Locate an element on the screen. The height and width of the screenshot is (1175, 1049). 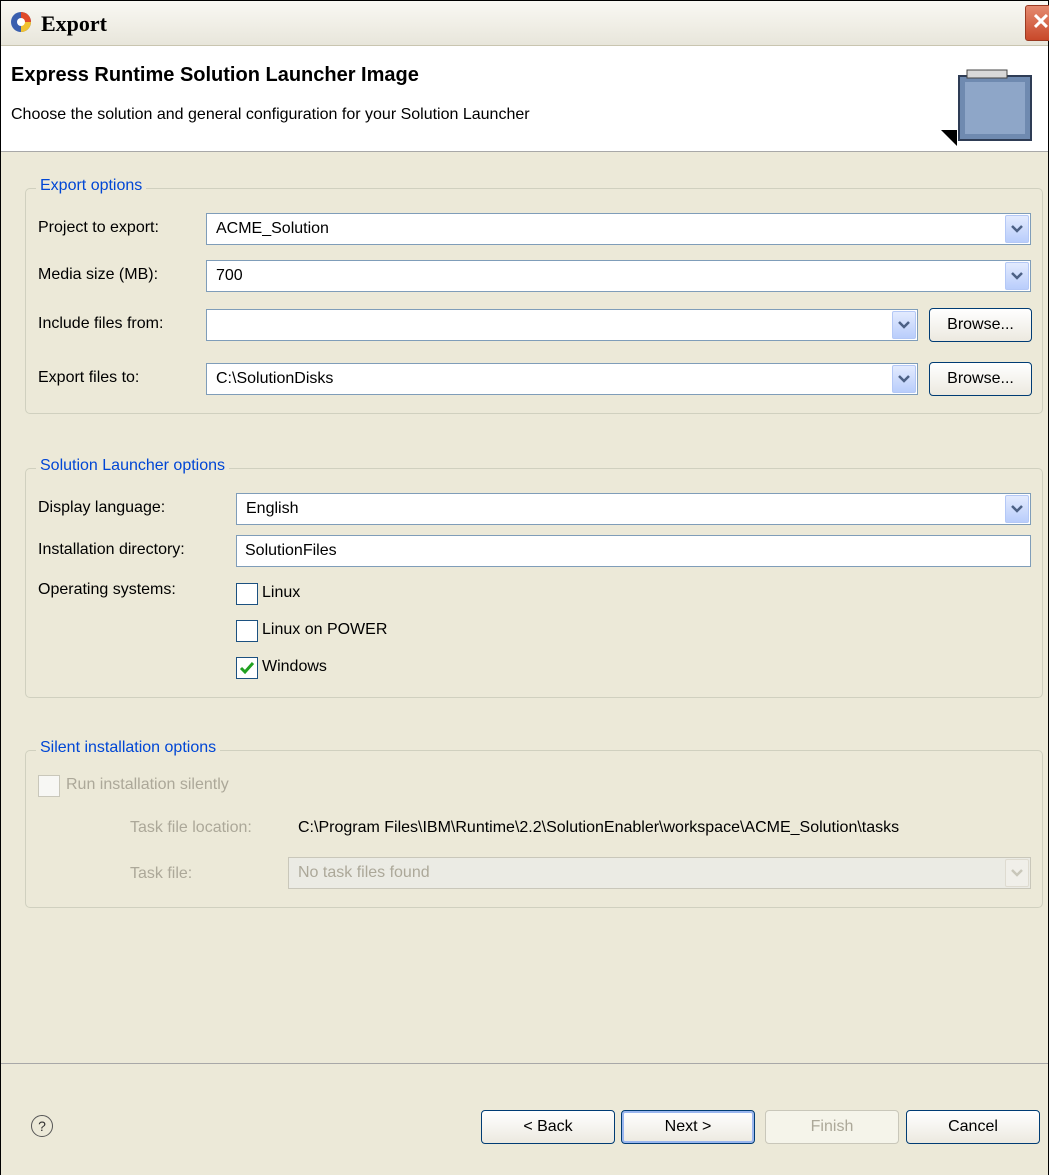
export-to-dropdown-button is located at coordinates (904, 379).